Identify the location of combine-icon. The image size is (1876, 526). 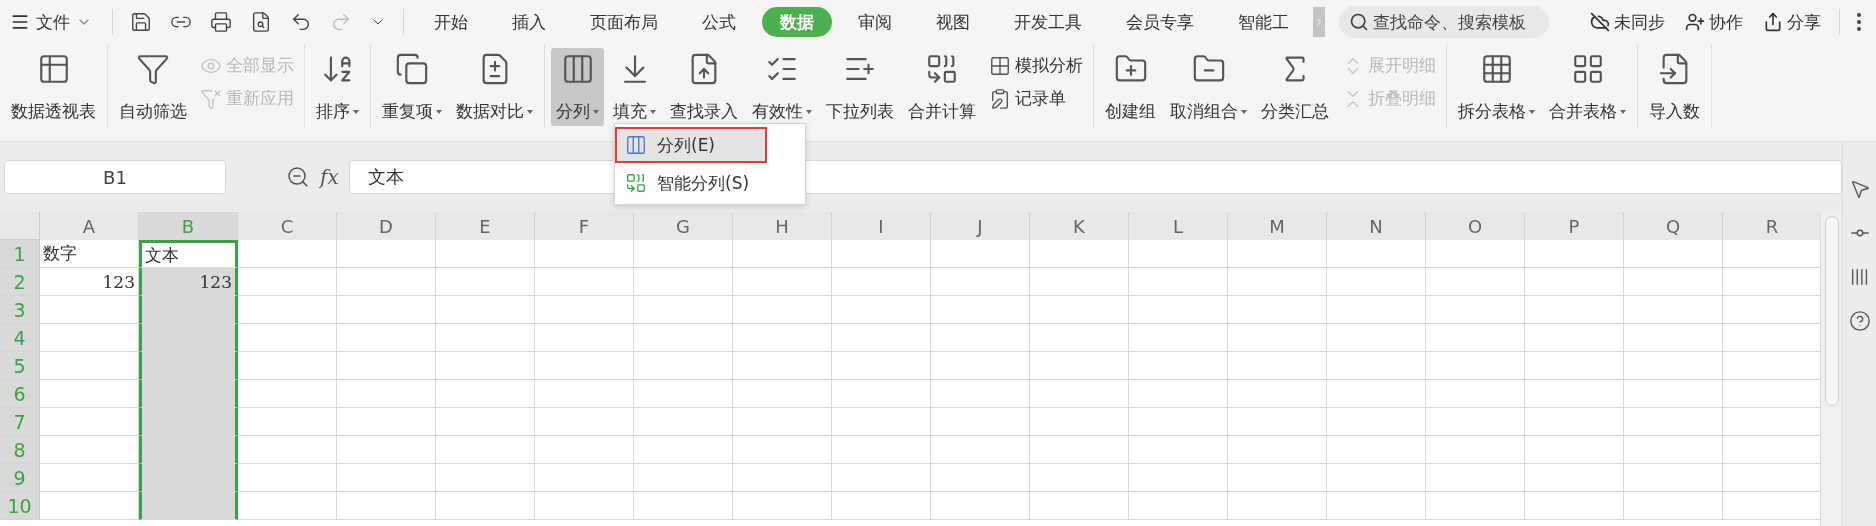
(942, 69).